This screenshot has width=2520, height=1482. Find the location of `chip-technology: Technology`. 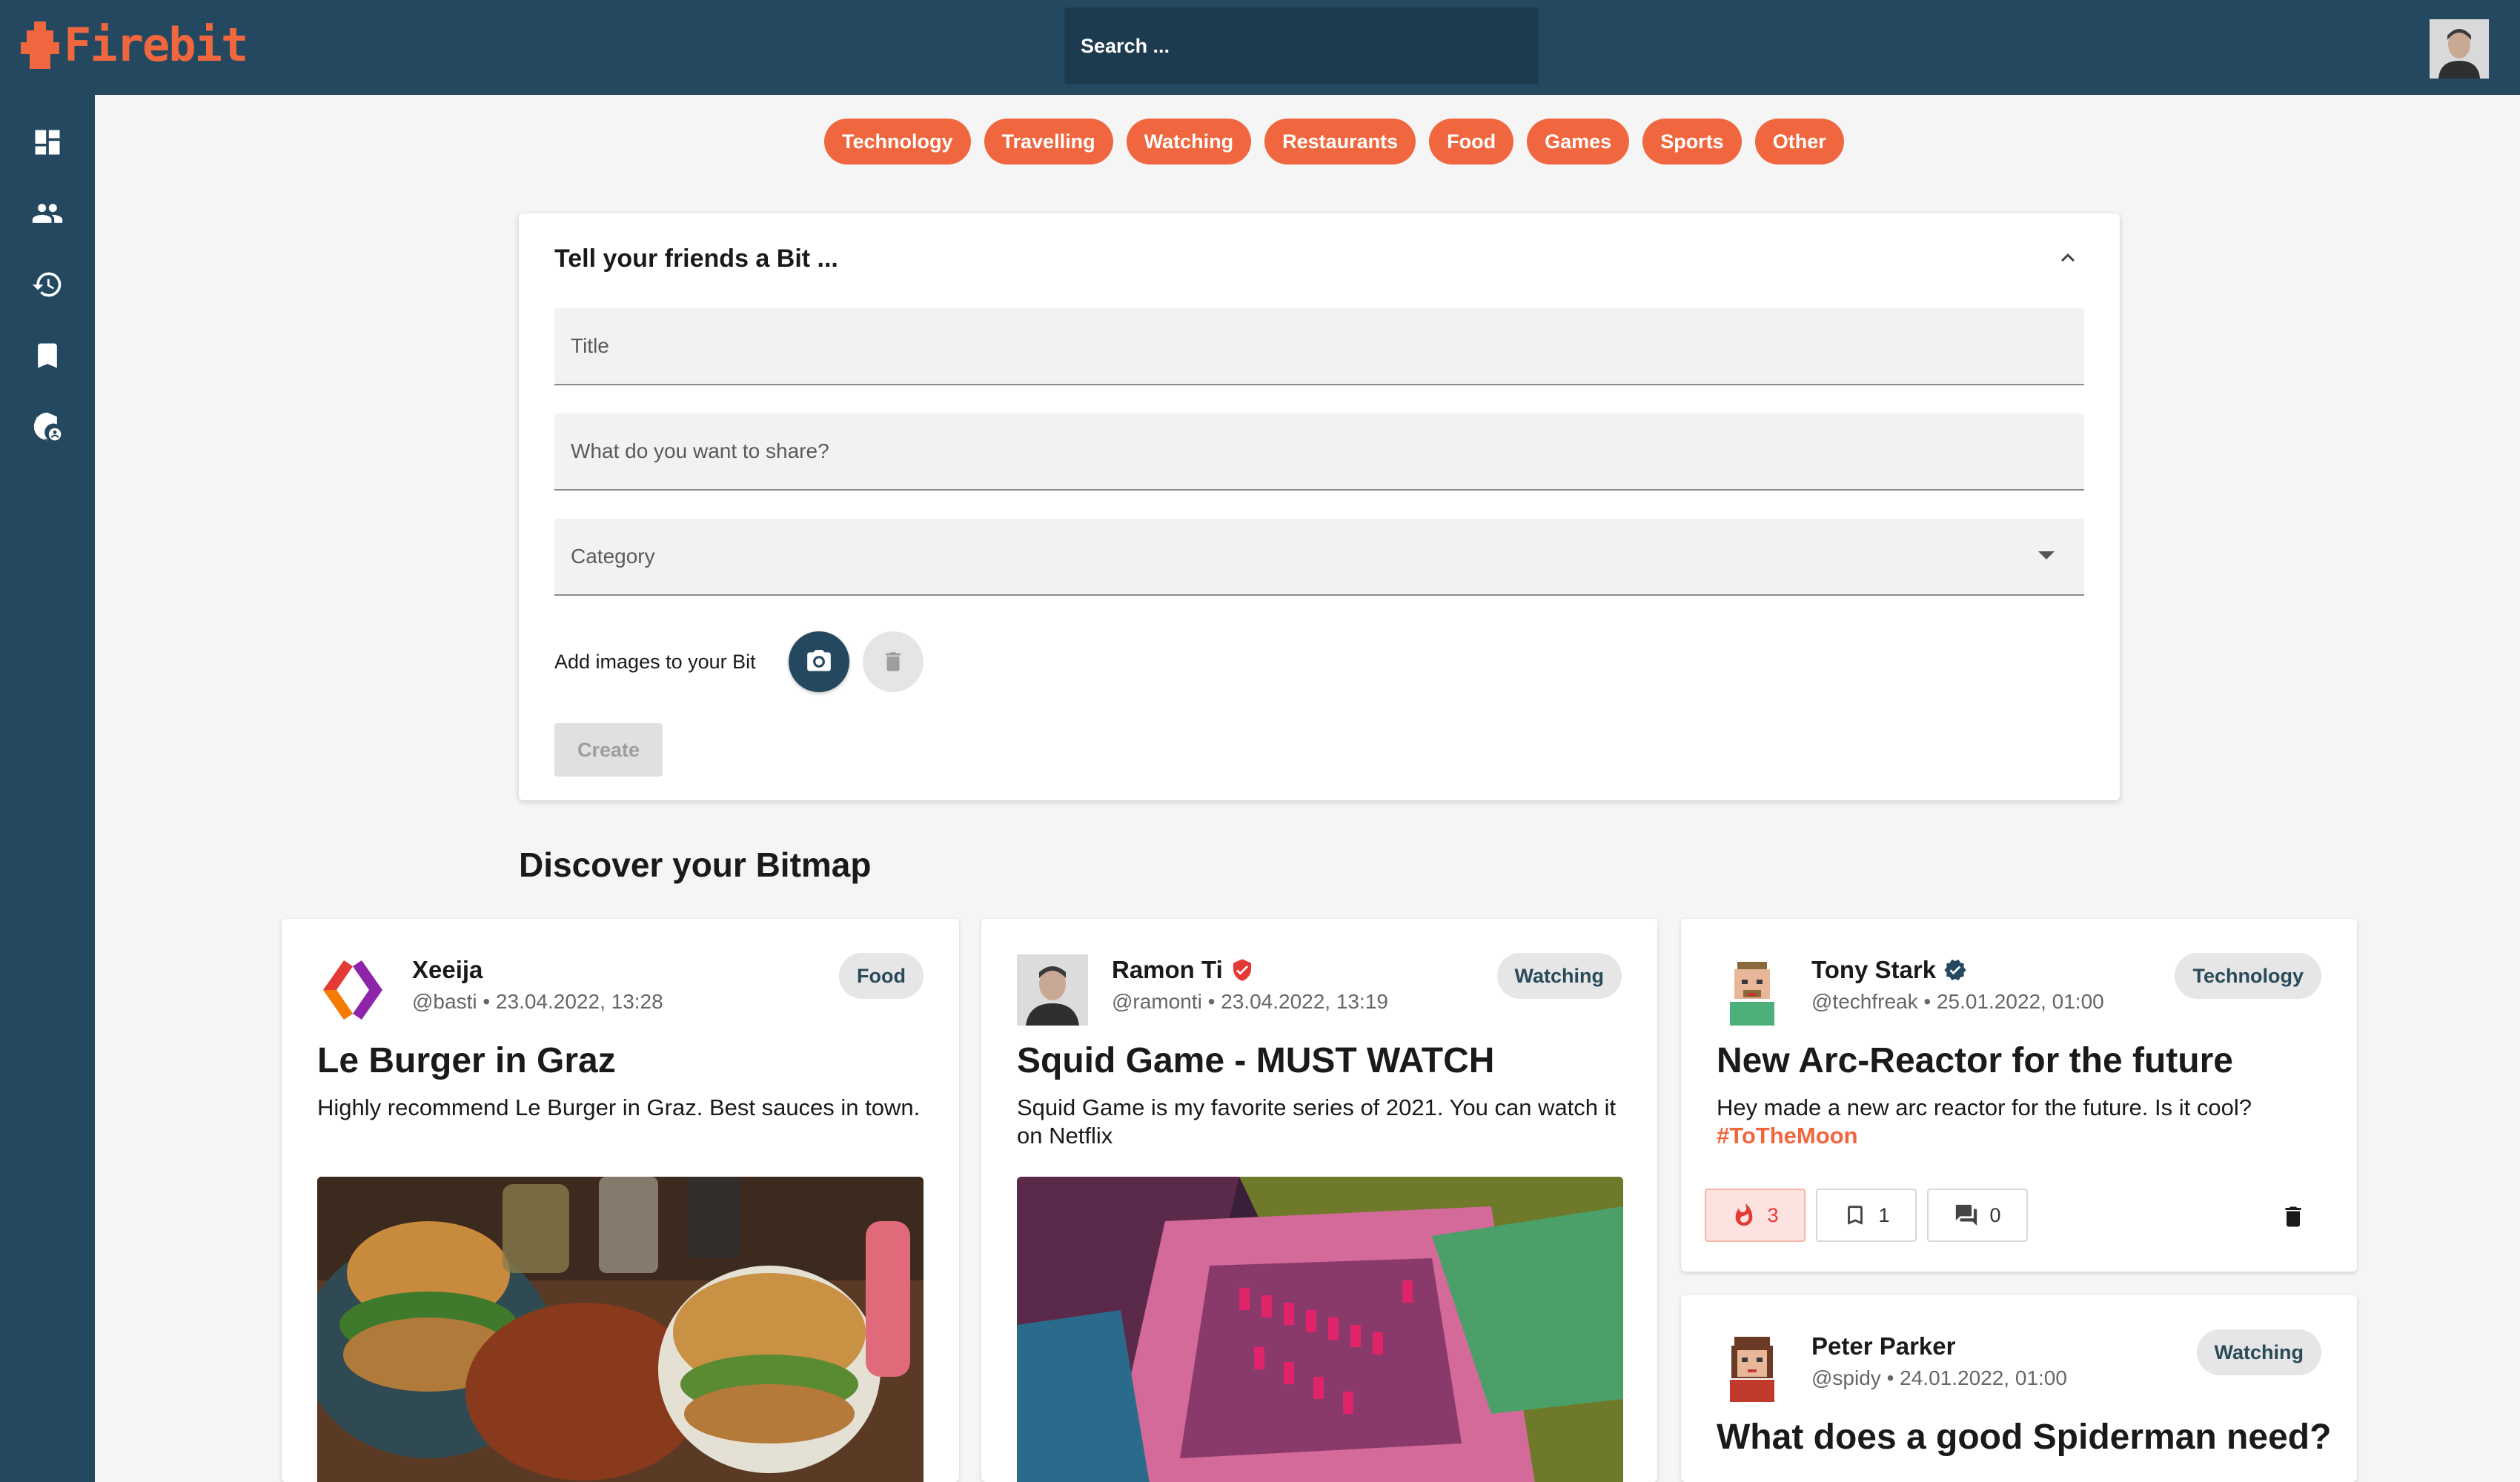

chip-technology: Technology is located at coordinates (898, 142).